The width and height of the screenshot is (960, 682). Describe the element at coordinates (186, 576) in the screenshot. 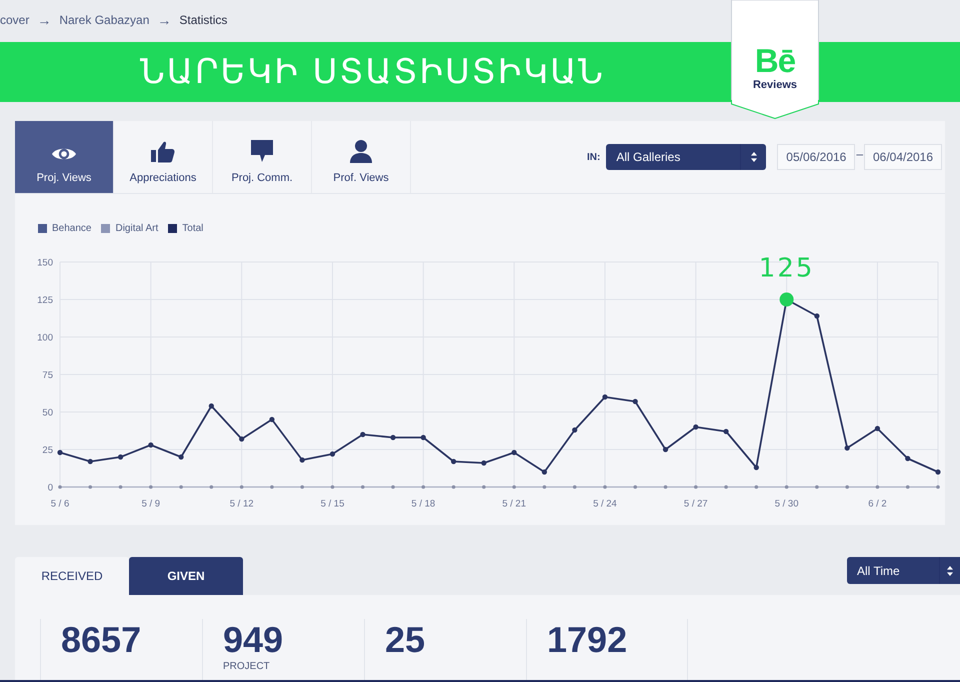

I see `activity-tab: GIVEN` at that location.